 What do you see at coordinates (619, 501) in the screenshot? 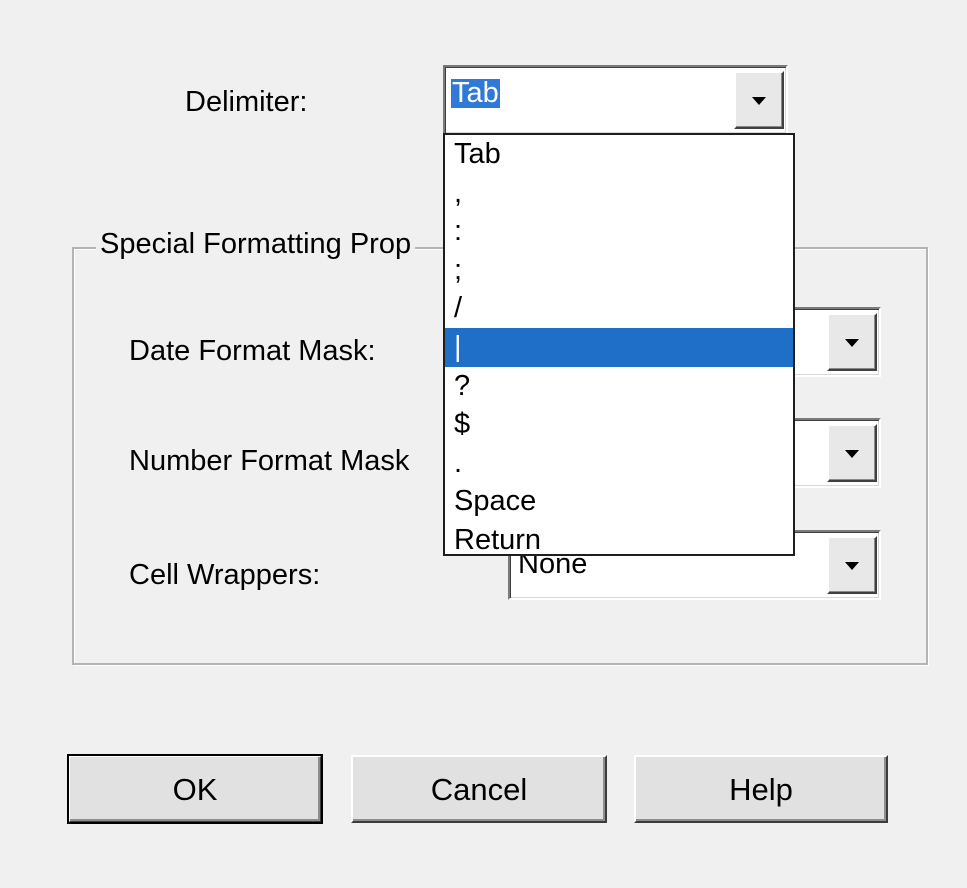
I see `dropdown-option-space: Space` at bounding box center [619, 501].